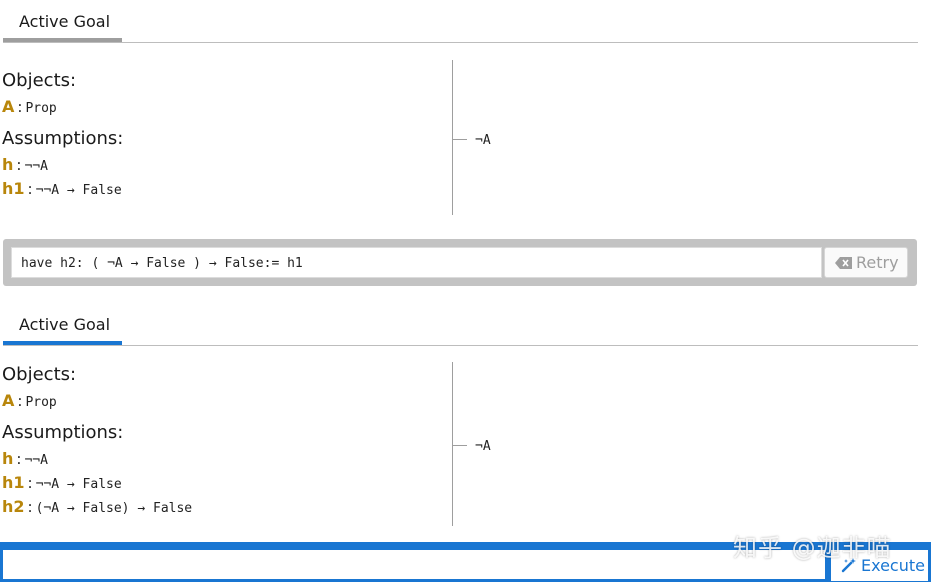 The height and width of the screenshot is (582, 931). I want to click on object-line-A-2: A: Prop, so click(97, 401).